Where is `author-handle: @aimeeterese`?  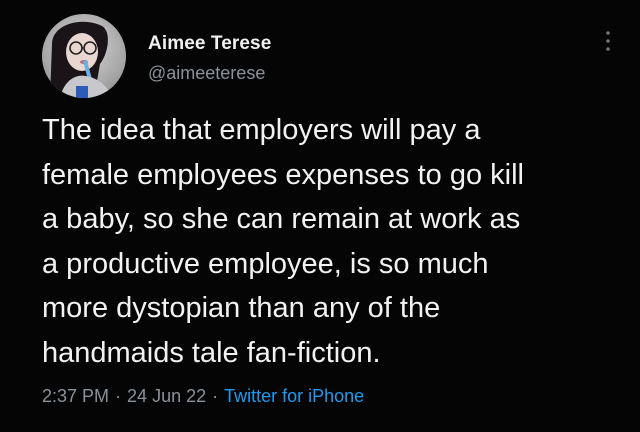 author-handle: @aimeeterese is located at coordinates (206, 73).